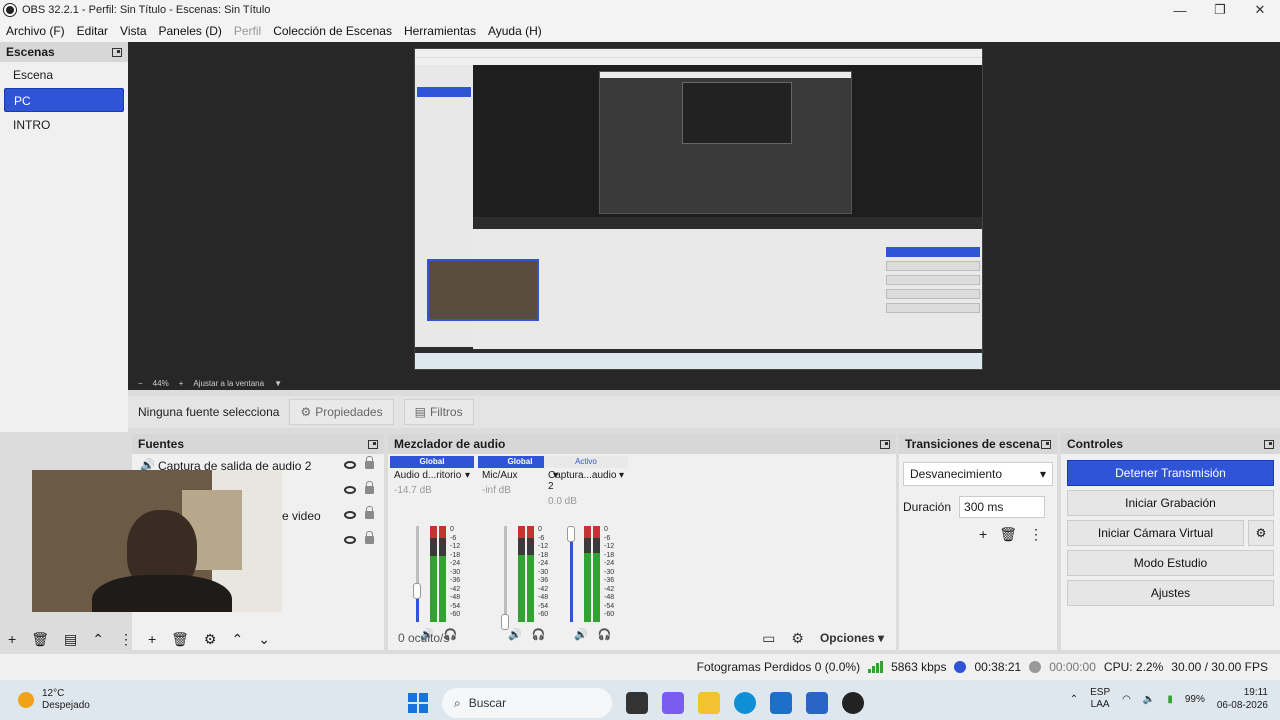  Describe the element at coordinates (64, 75) in the screenshot. I see `scene-item-escena: Escena` at that location.